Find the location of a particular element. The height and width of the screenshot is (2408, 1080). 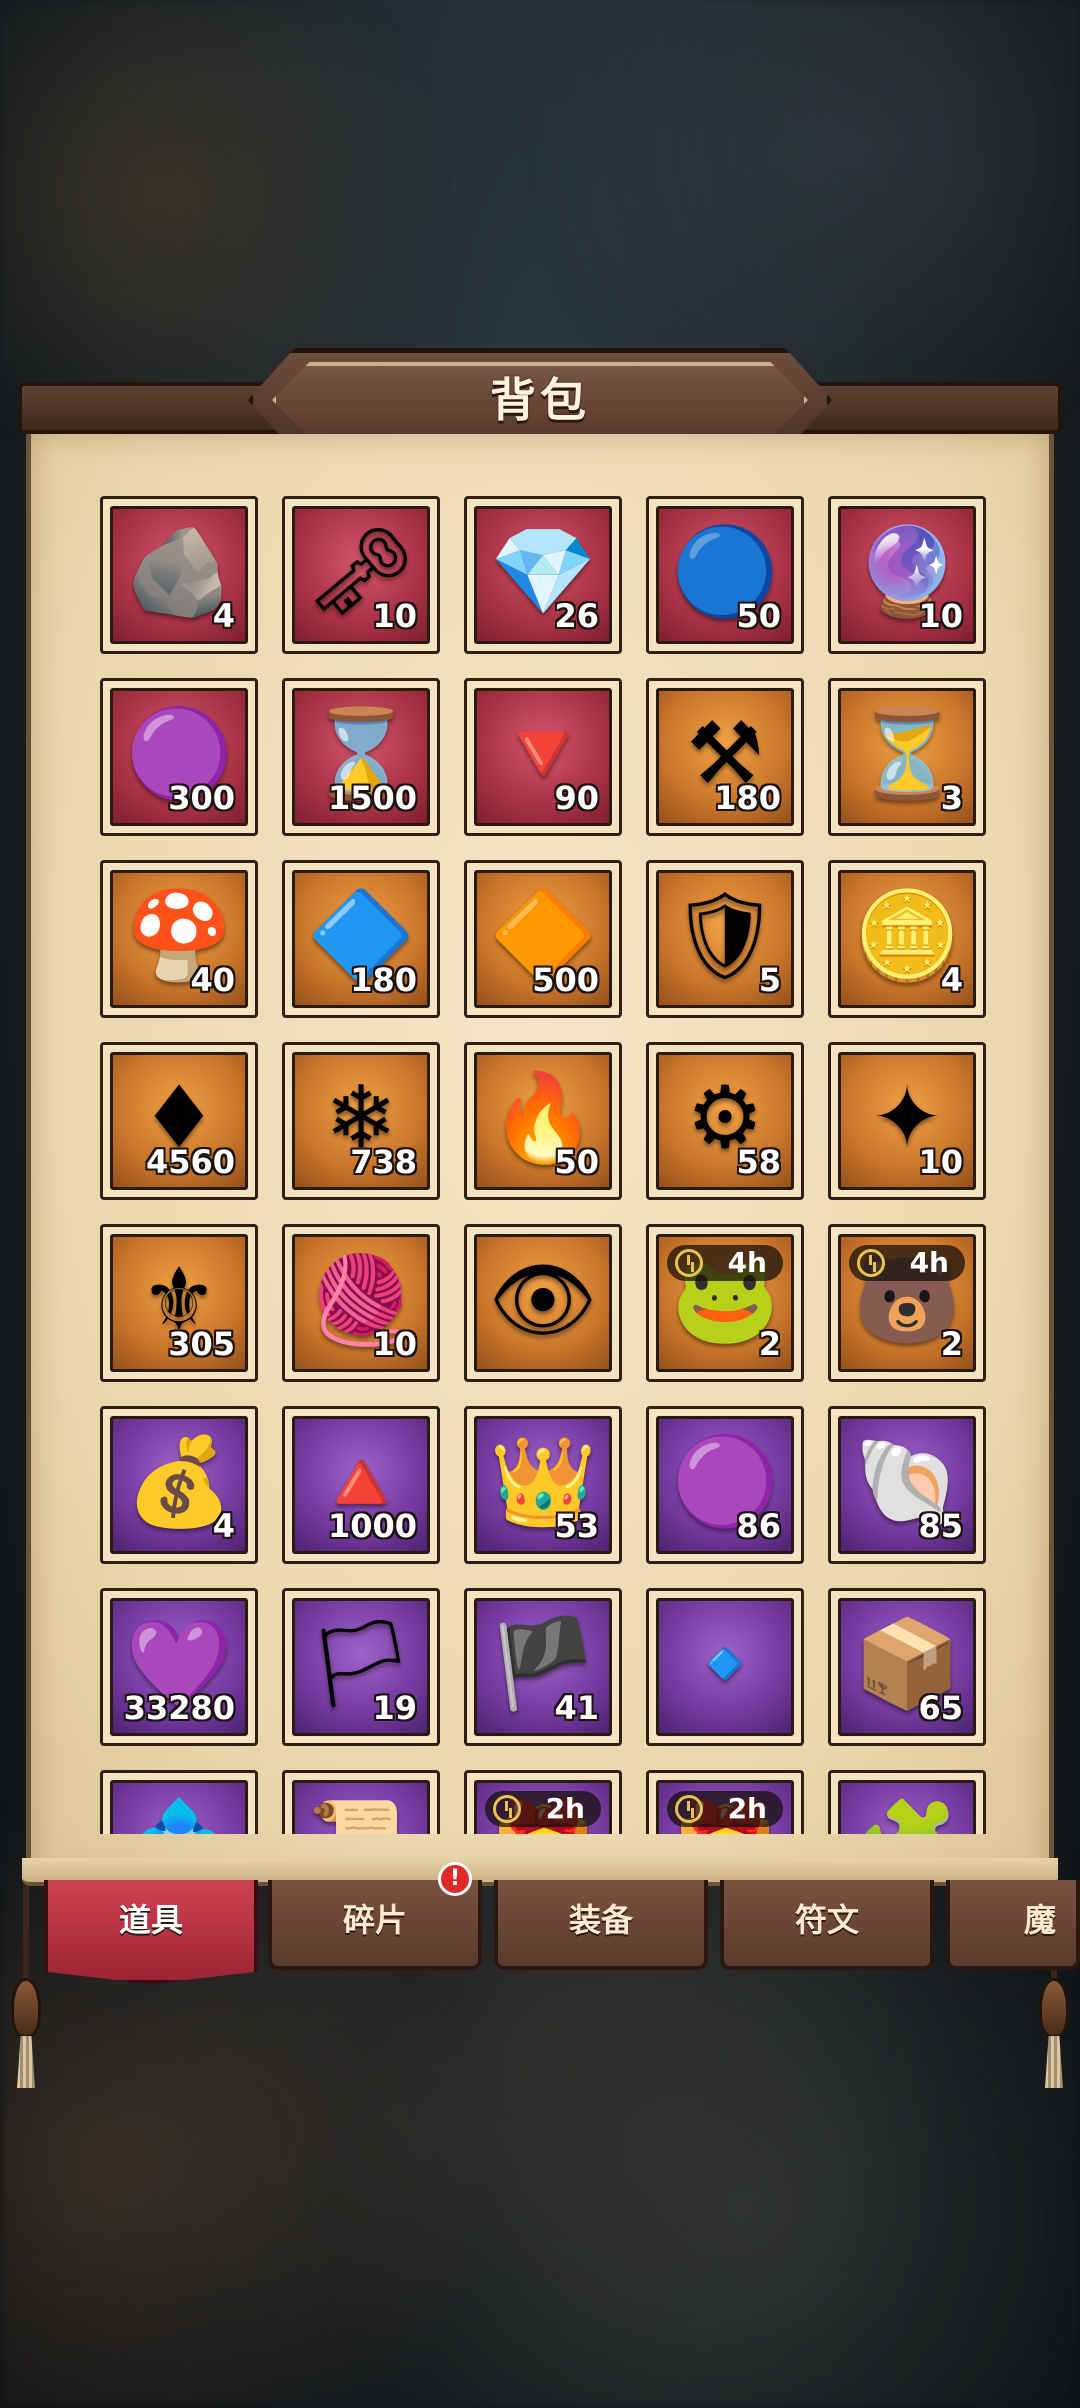

inventory-slot: 🐻 4h 2 is located at coordinates (907, 1303).